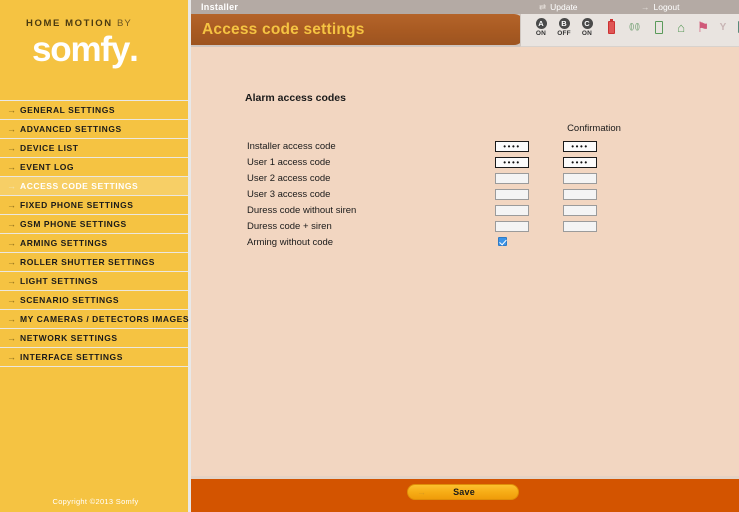 The width and height of the screenshot is (739, 512). I want to click on form-row: Duress code without siren, so click(455, 211).